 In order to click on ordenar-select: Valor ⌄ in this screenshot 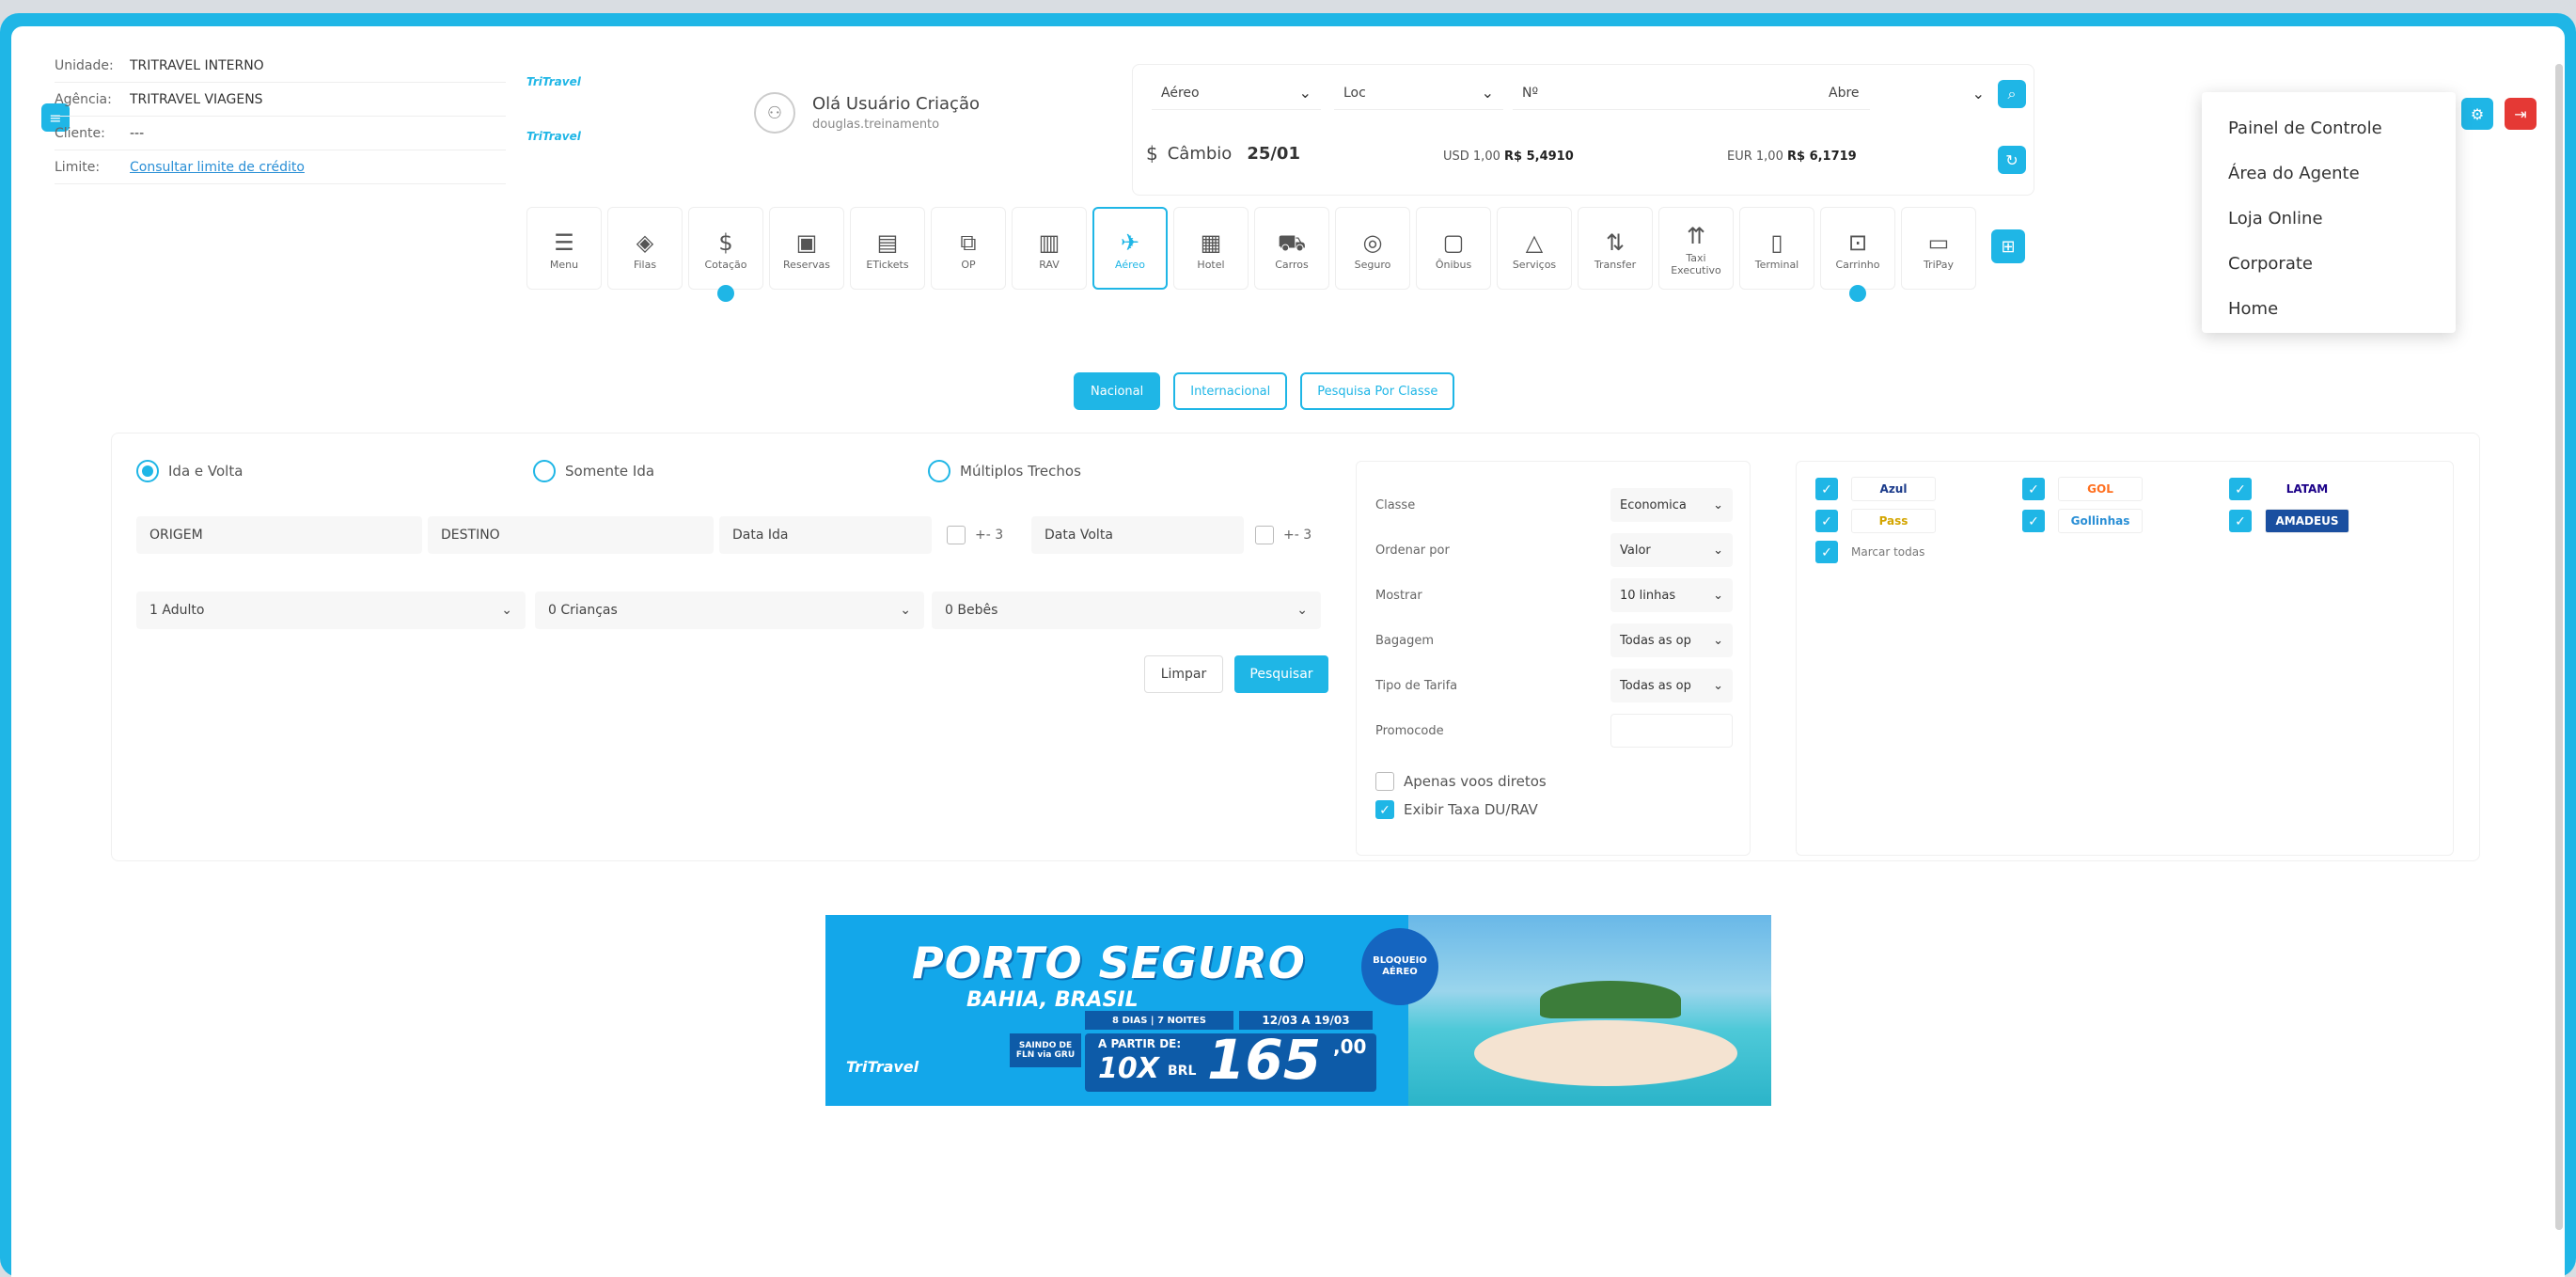, I will do `click(1672, 550)`.